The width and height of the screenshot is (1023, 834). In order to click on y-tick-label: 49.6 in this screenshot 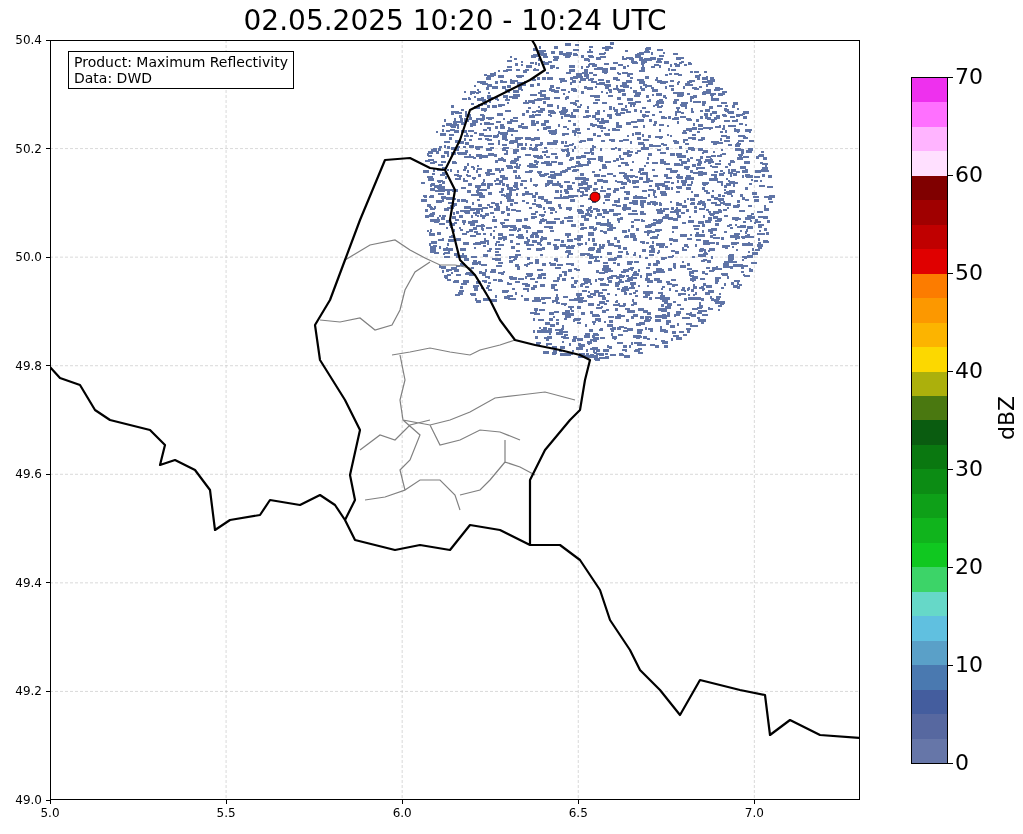, I will do `click(28, 474)`.